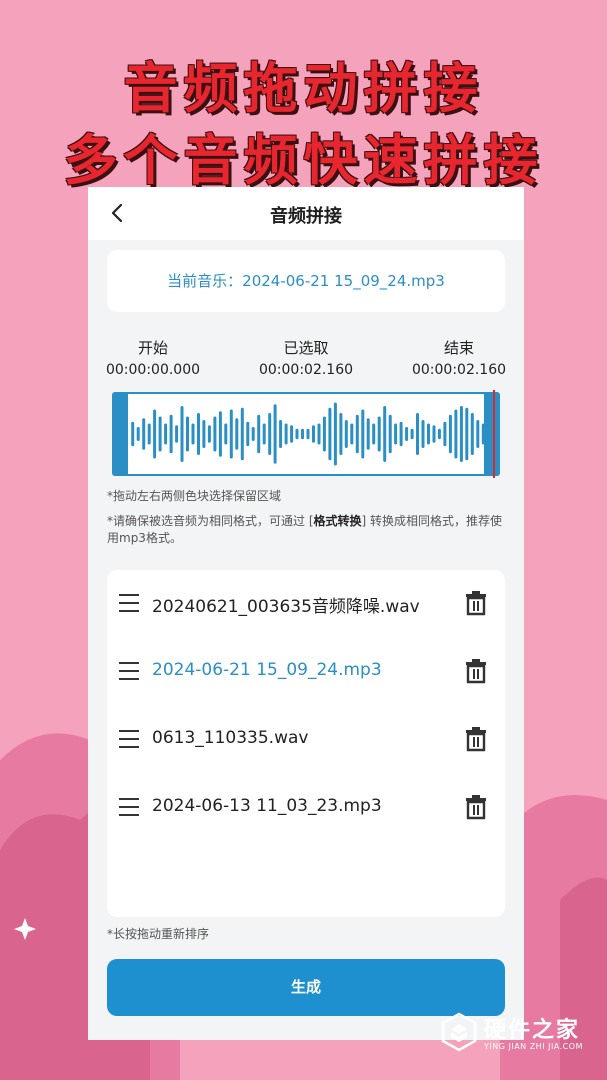 The image size is (607, 1080). I want to click on waveform-selector, so click(306, 434).